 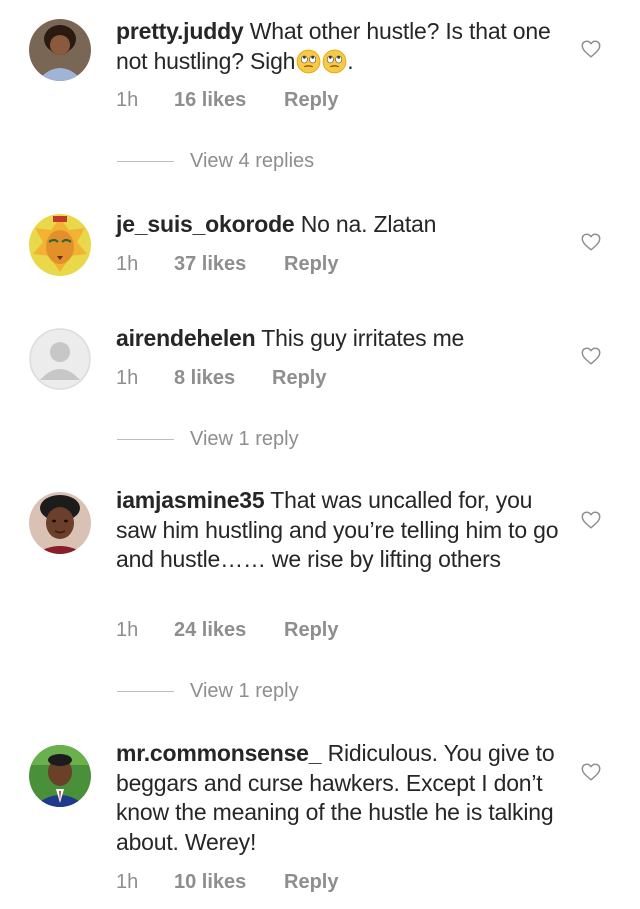 What do you see at coordinates (363, 338) in the screenshot?
I see `comment-text: This guy irritates me` at bounding box center [363, 338].